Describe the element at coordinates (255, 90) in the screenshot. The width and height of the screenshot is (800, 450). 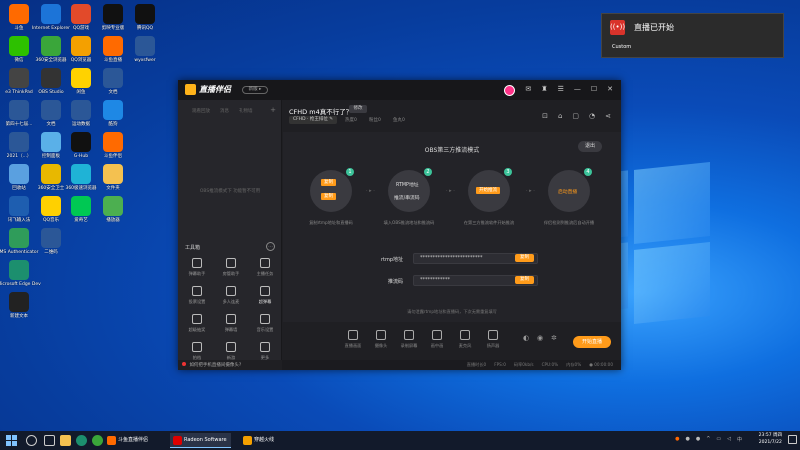
I see `version-badge: 新版 ▸` at that location.